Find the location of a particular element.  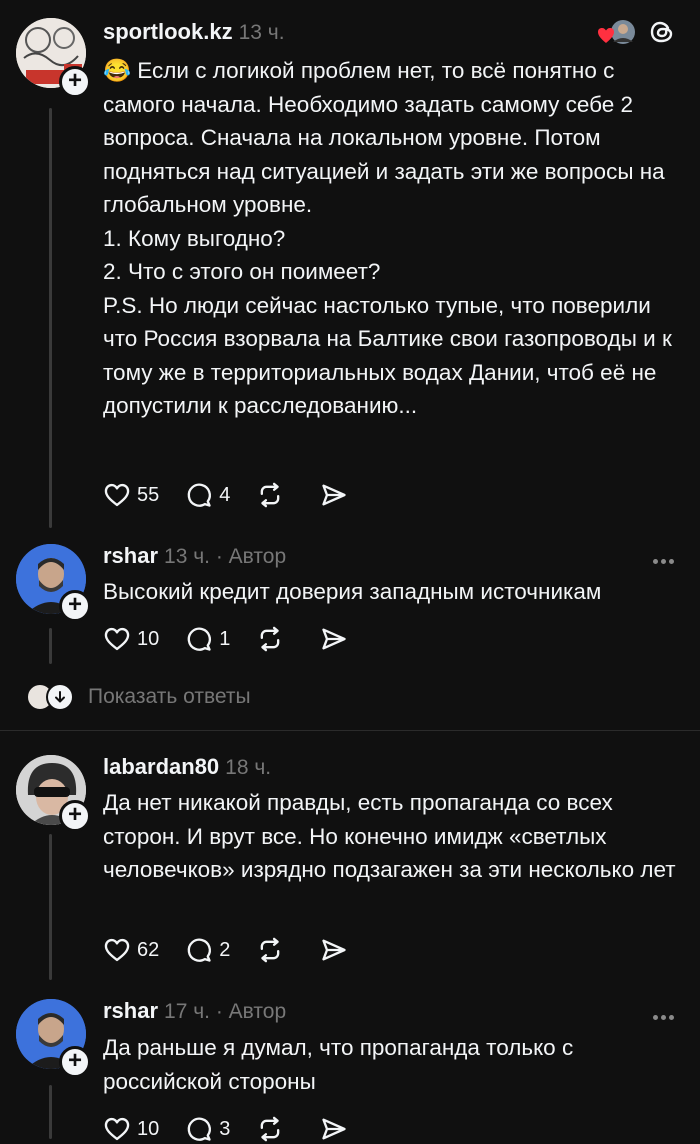

comment-username: rshar 17 ч. · Автор is located at coordinates (194, 1011).